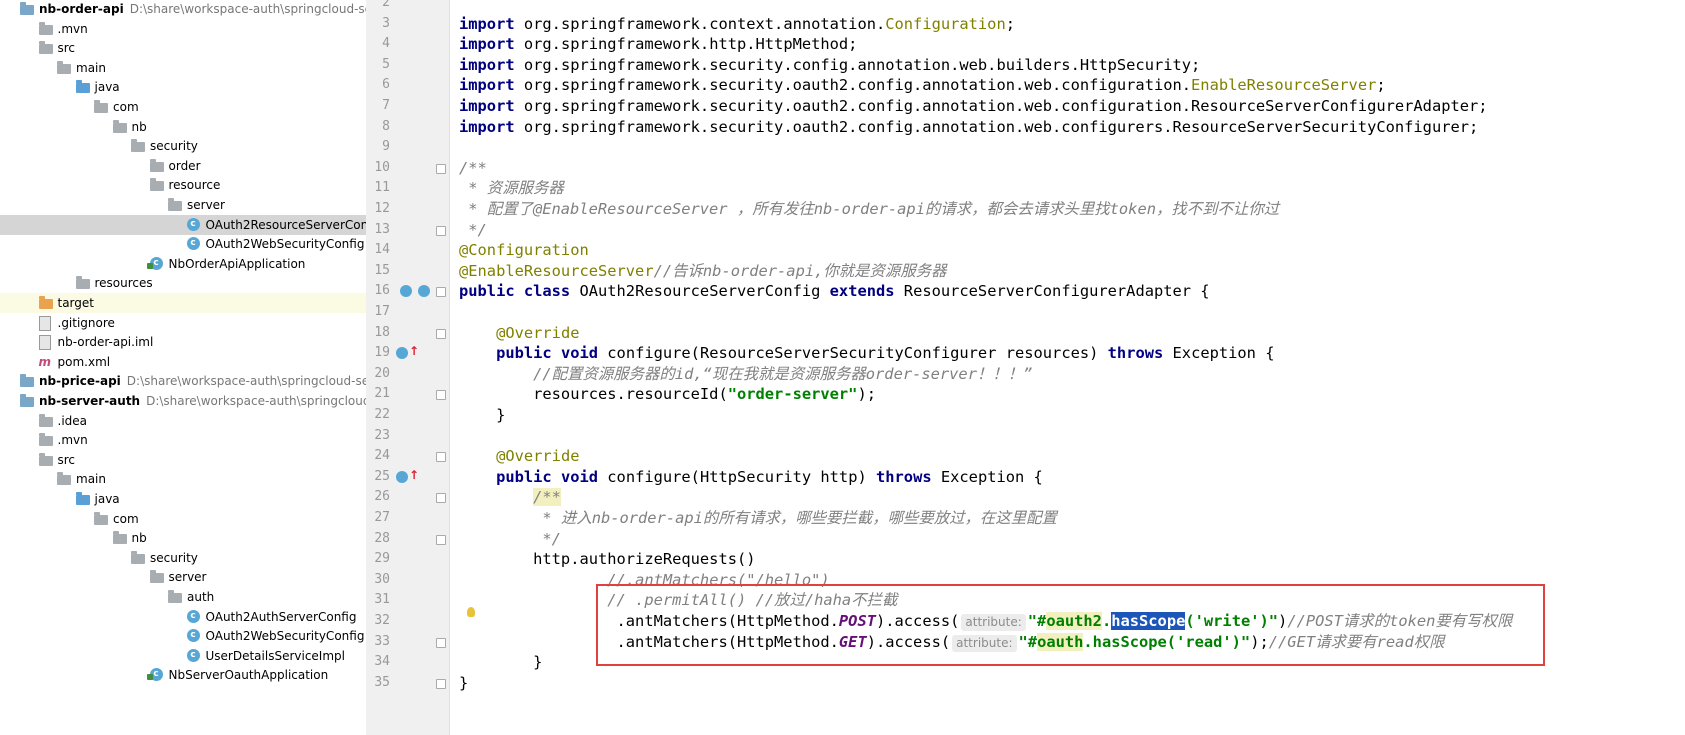 This screenshot has height=735, width=1685. What do you see at coordinates (183, 185) in the screenshot?
I see `tree-item: resource` at bounding box center [183, 185].